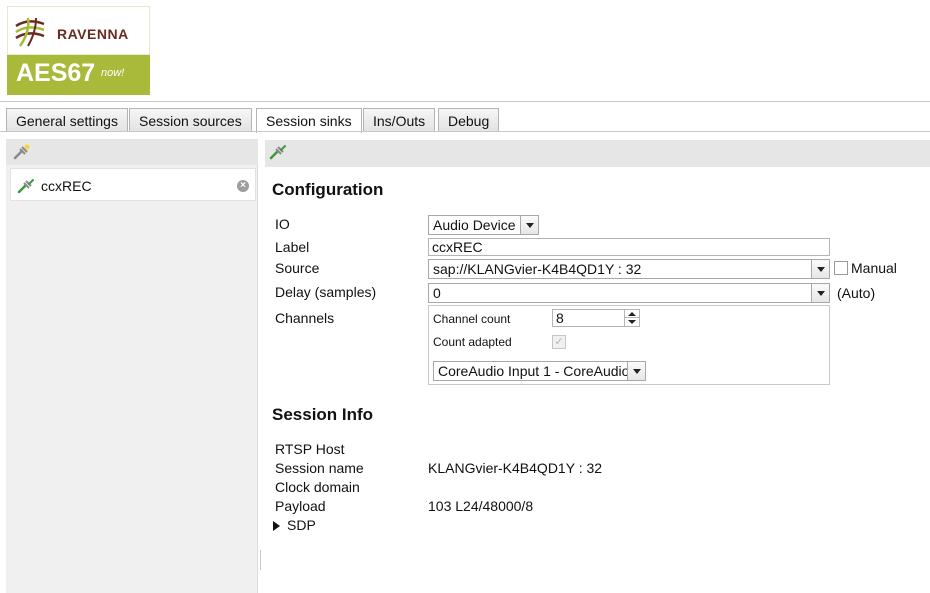 The image size is (930, 593). I want to click on label-label: Label, so click(292, 247).